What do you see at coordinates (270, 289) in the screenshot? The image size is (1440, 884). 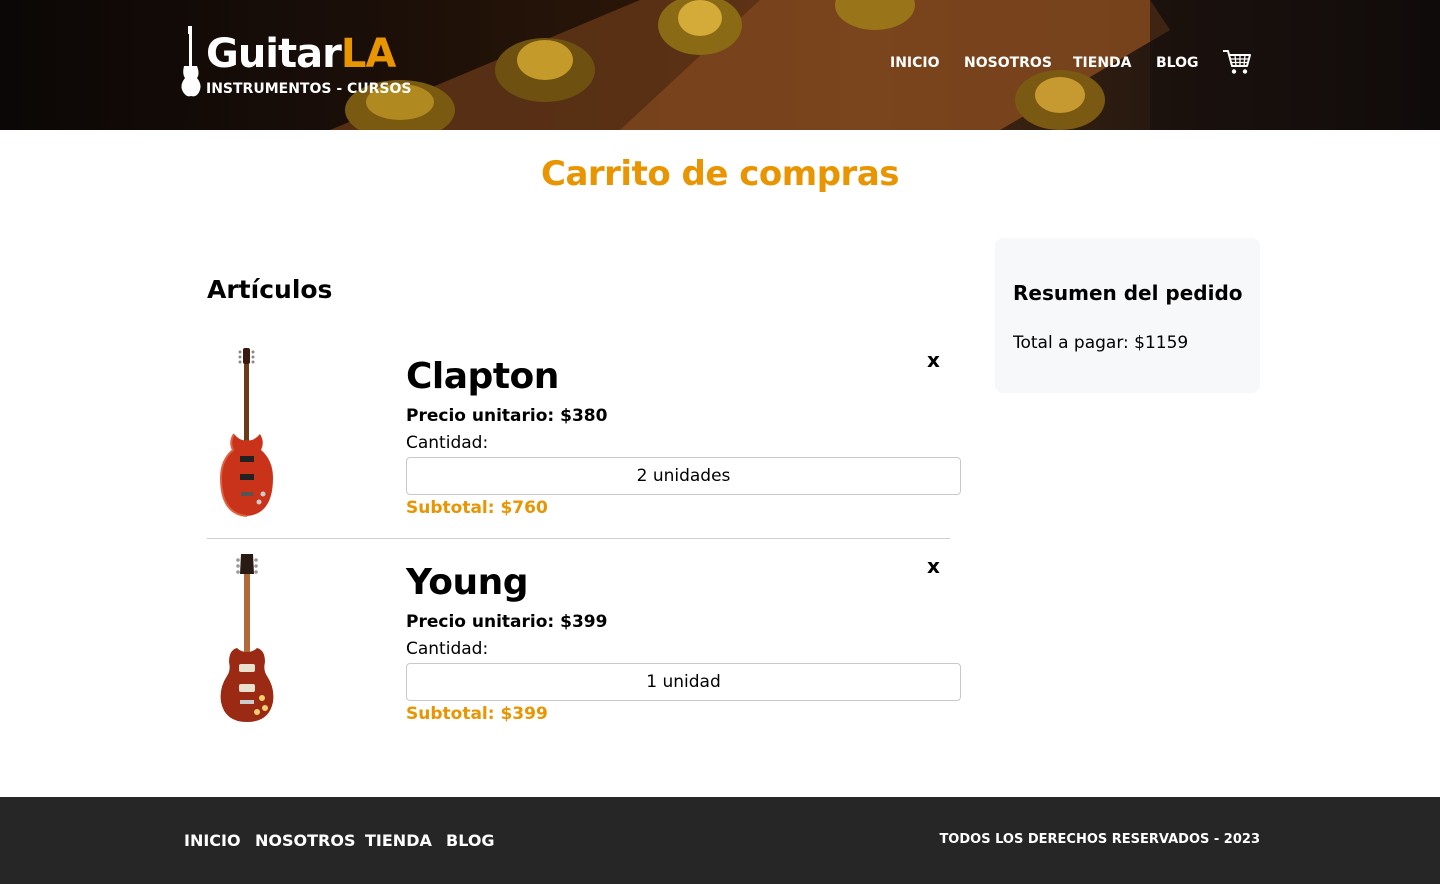 I see `articles-heading: Artículos` at bounding box center [270, 289].